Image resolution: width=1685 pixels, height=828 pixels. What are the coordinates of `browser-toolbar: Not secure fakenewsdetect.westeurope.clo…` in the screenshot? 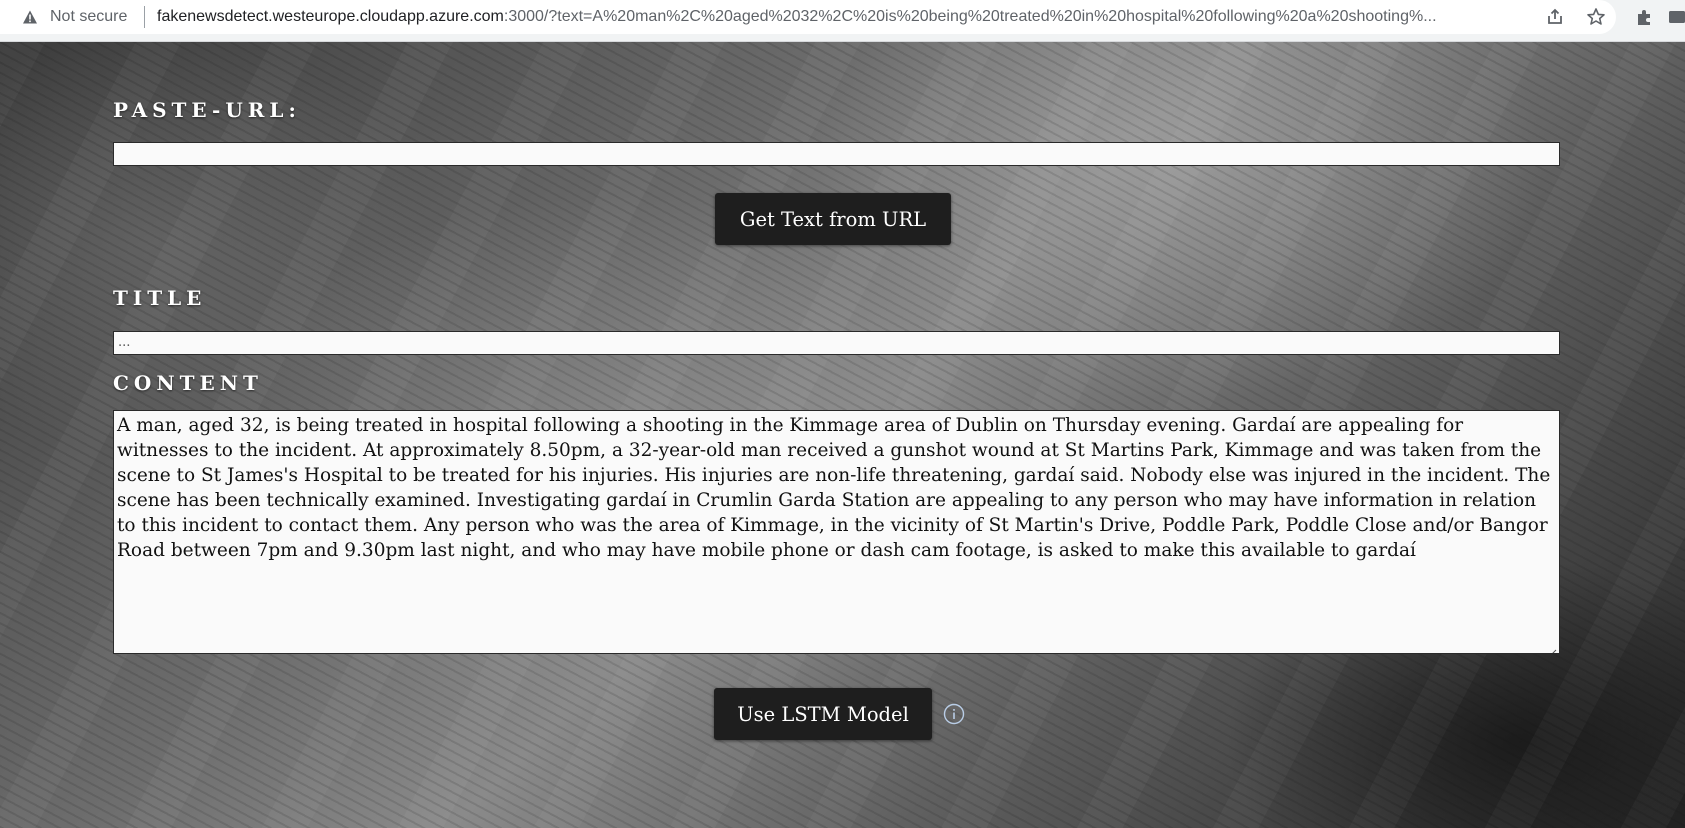 It's located at (842, 21).